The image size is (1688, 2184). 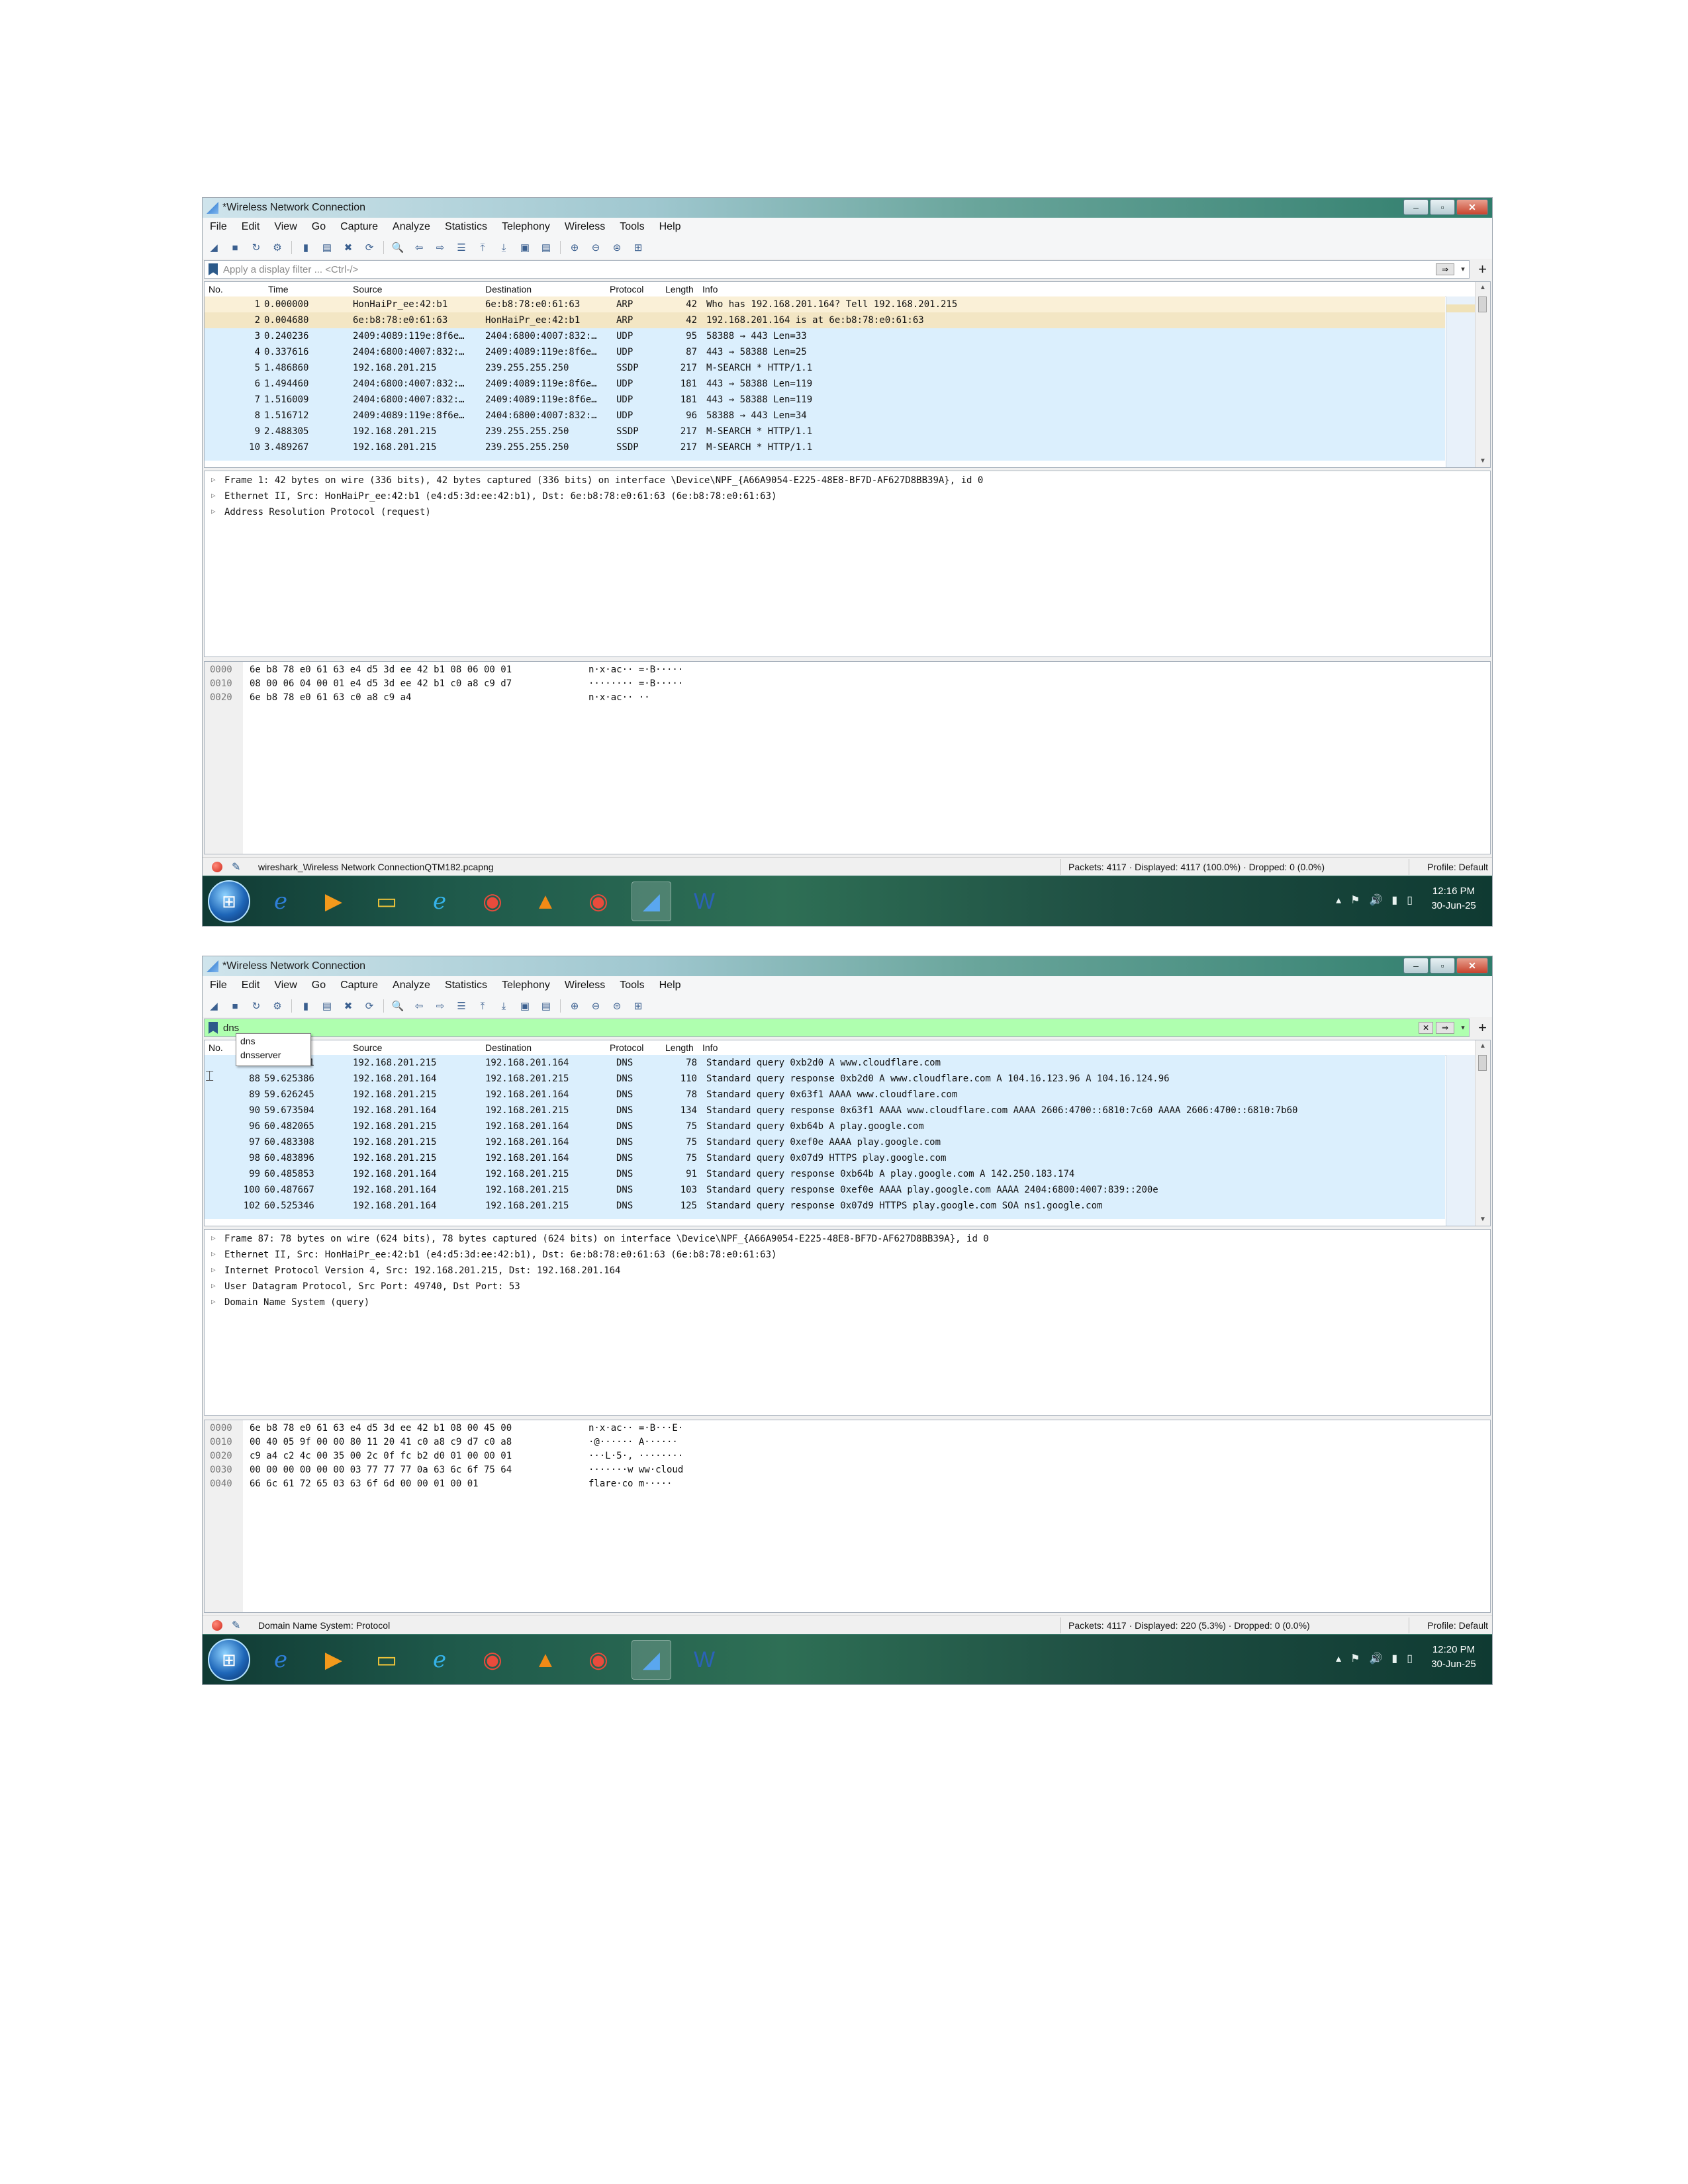 I want to click on add-filter-button-icon: +, so click(x=1482, y=269).